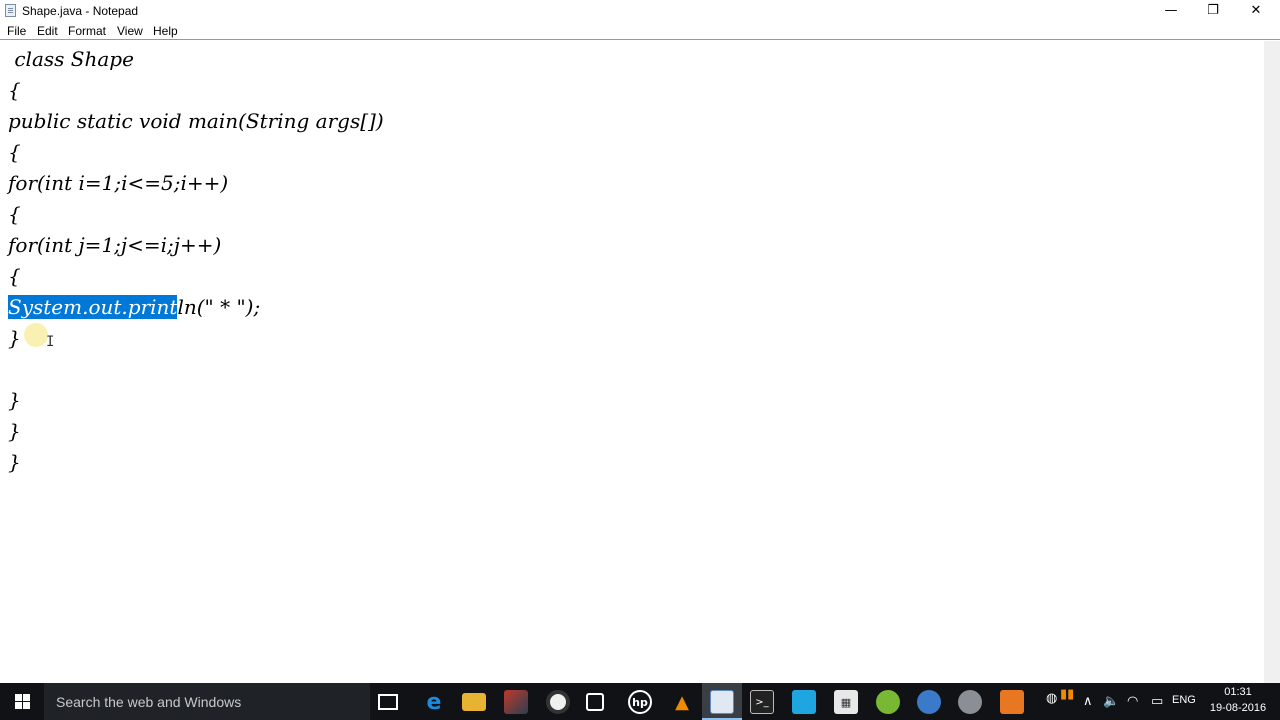 The height and width of the screenshot is (720, 1280). What do you see at coordinates (22, 701) in the screenshot?
I see `start-button` at bounding box center [22, 701].